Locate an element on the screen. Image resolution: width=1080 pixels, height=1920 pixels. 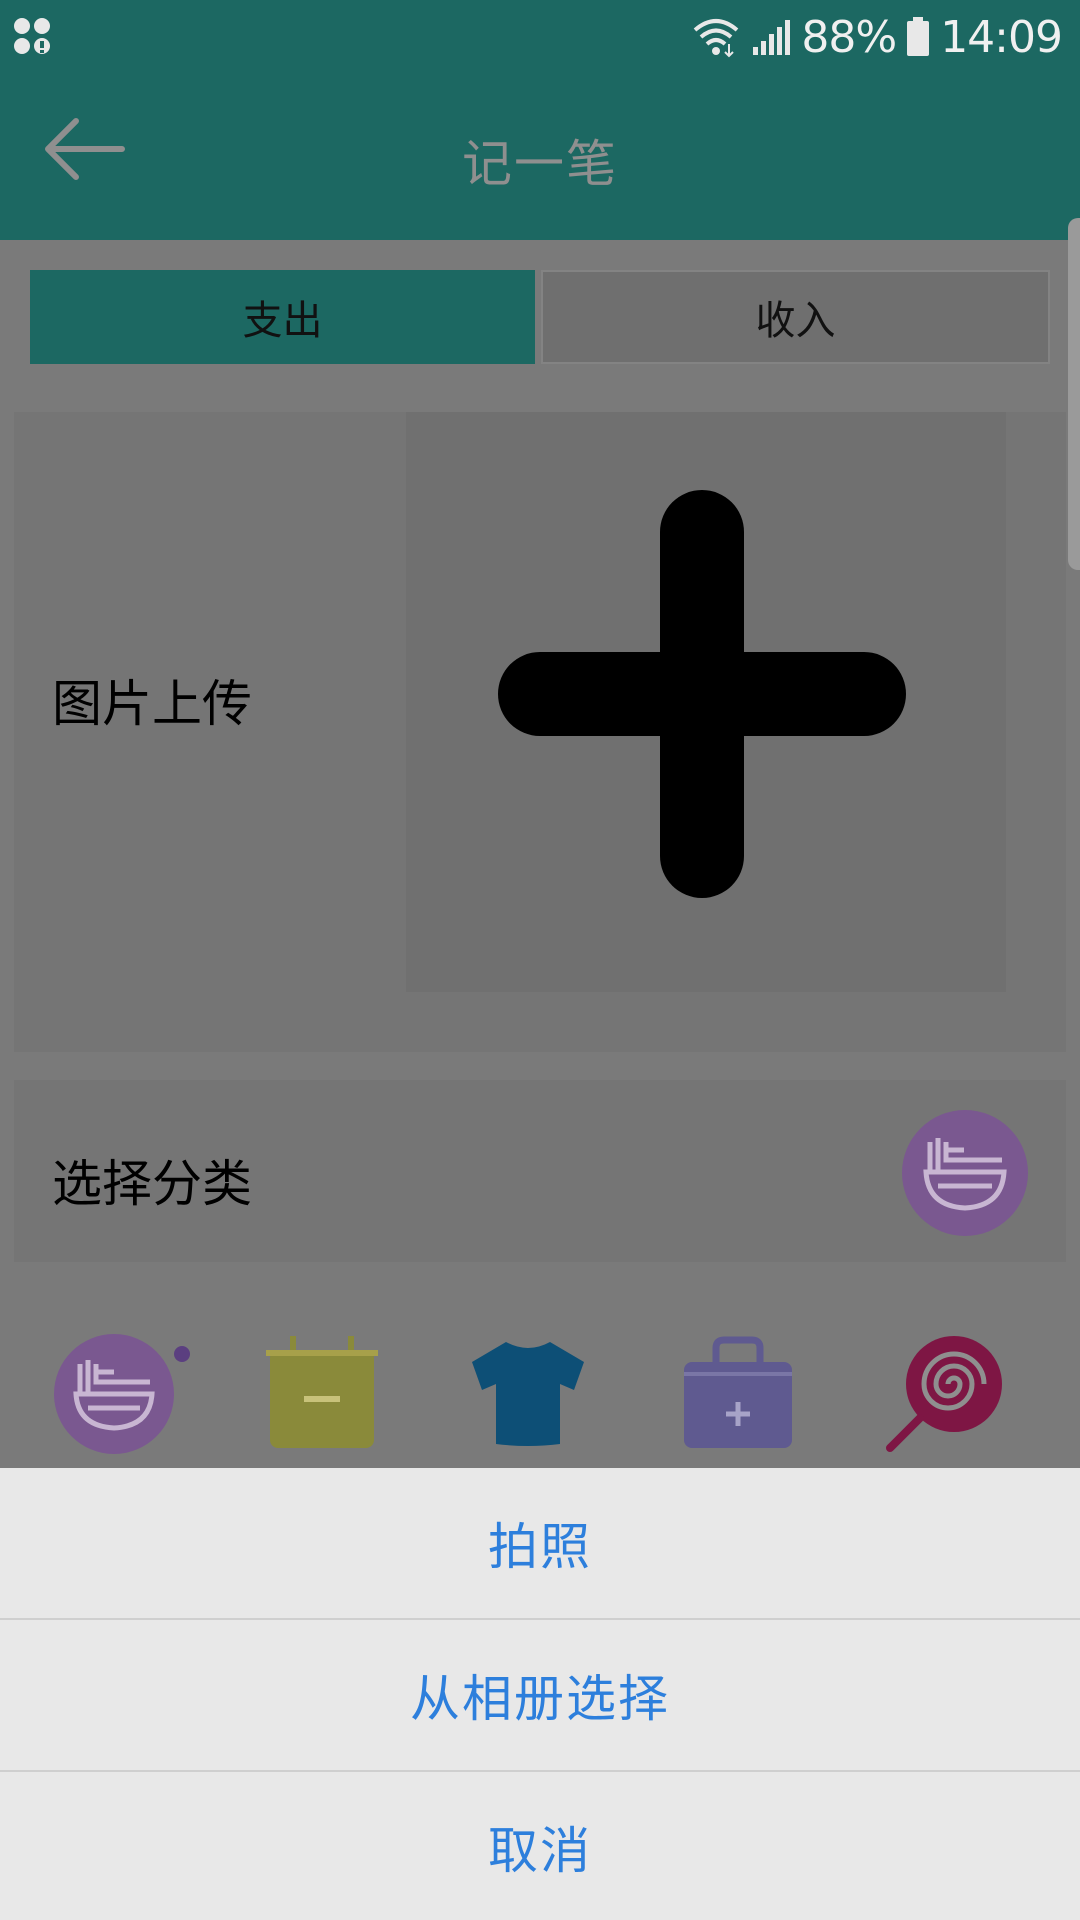
take-photo-button: 拍照 is located at coordinates (540, 1543).